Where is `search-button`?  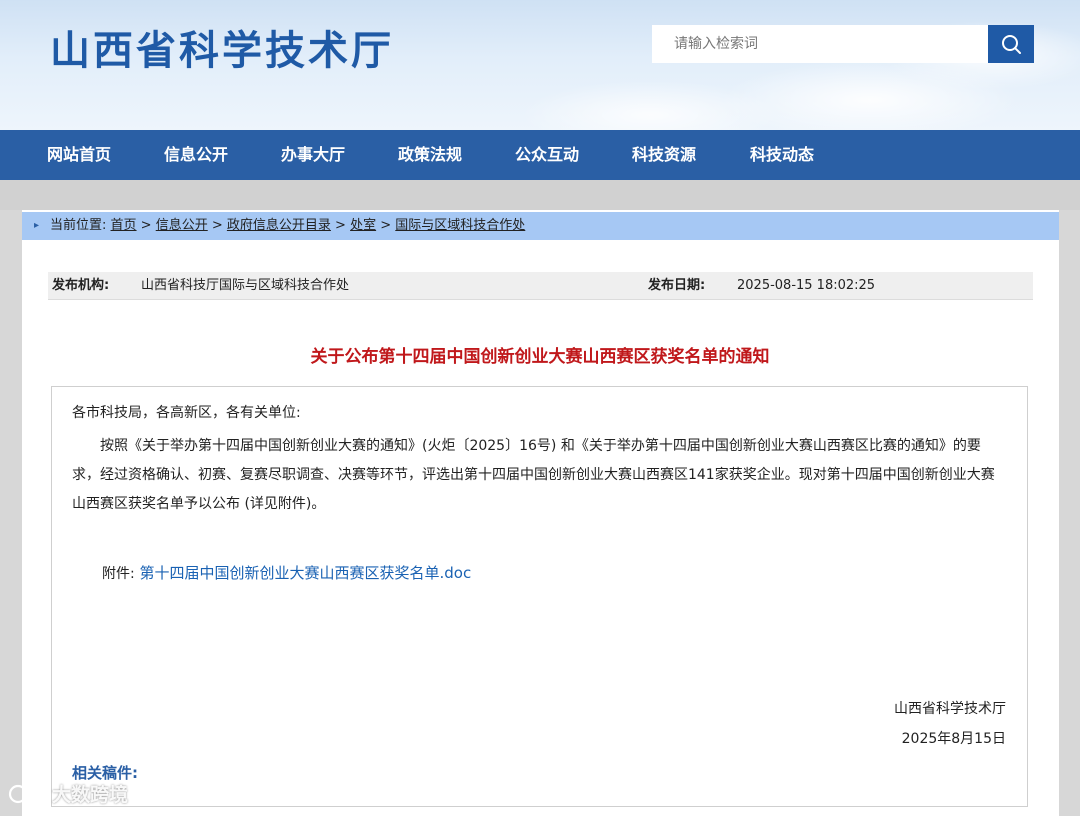
search-button is located at coordinates (1011, 44).